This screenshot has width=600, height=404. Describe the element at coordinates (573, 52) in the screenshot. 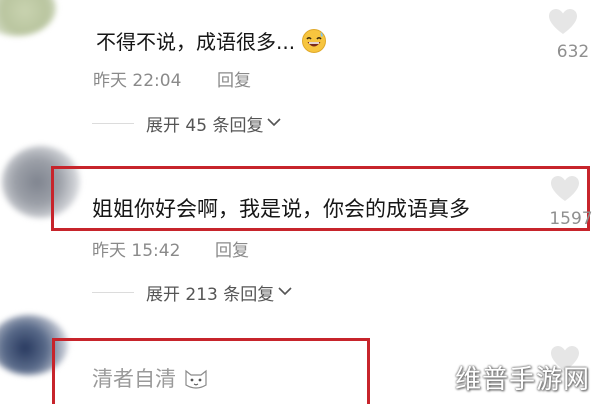

I see `like-count: 632` at that location.